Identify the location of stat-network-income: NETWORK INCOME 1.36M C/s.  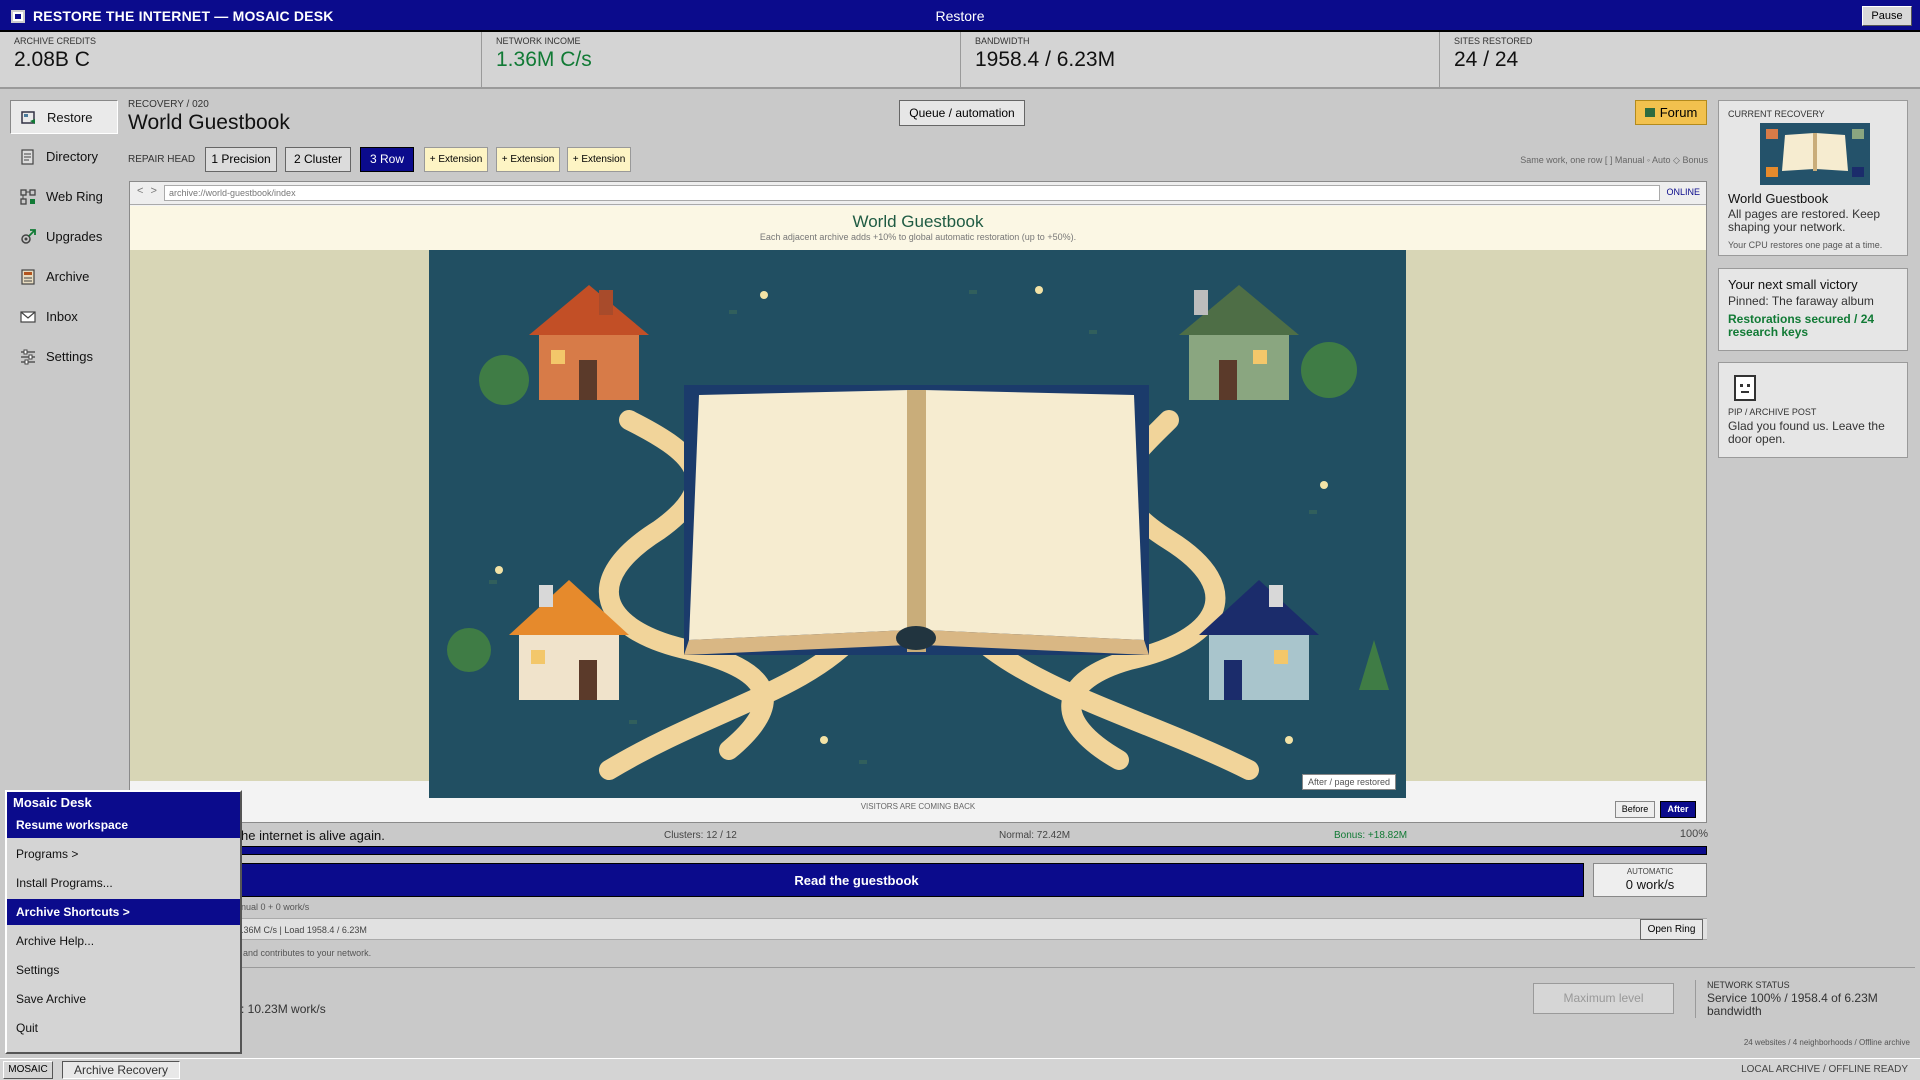
(721, 59).